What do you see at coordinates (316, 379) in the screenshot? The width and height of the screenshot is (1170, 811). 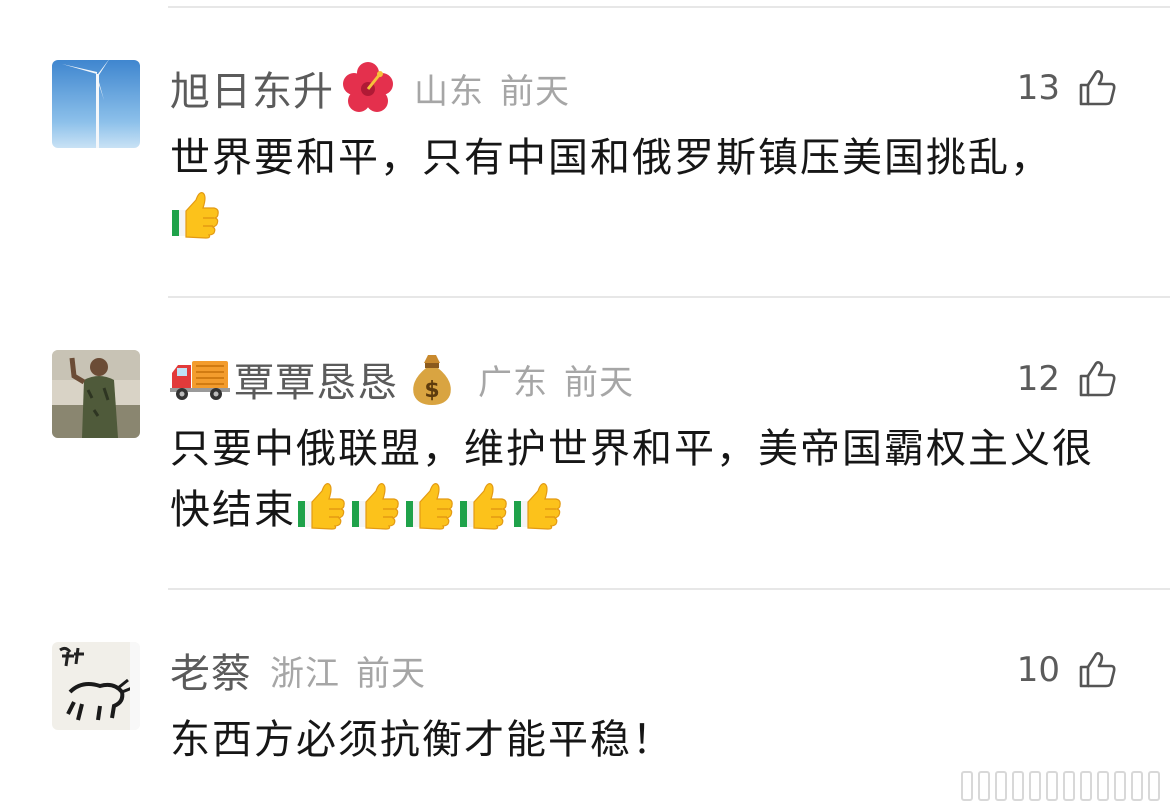 I see `username: 覃覃恳恳` at bounding box center [316, 379].